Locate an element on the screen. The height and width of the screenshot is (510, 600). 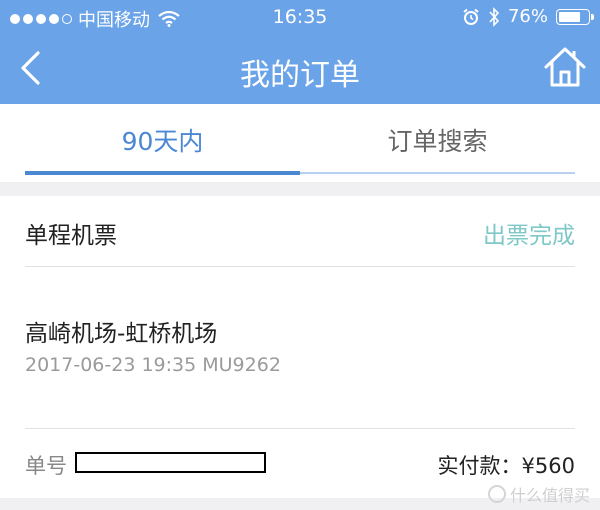
home-button is located at coordinates (565, 67).